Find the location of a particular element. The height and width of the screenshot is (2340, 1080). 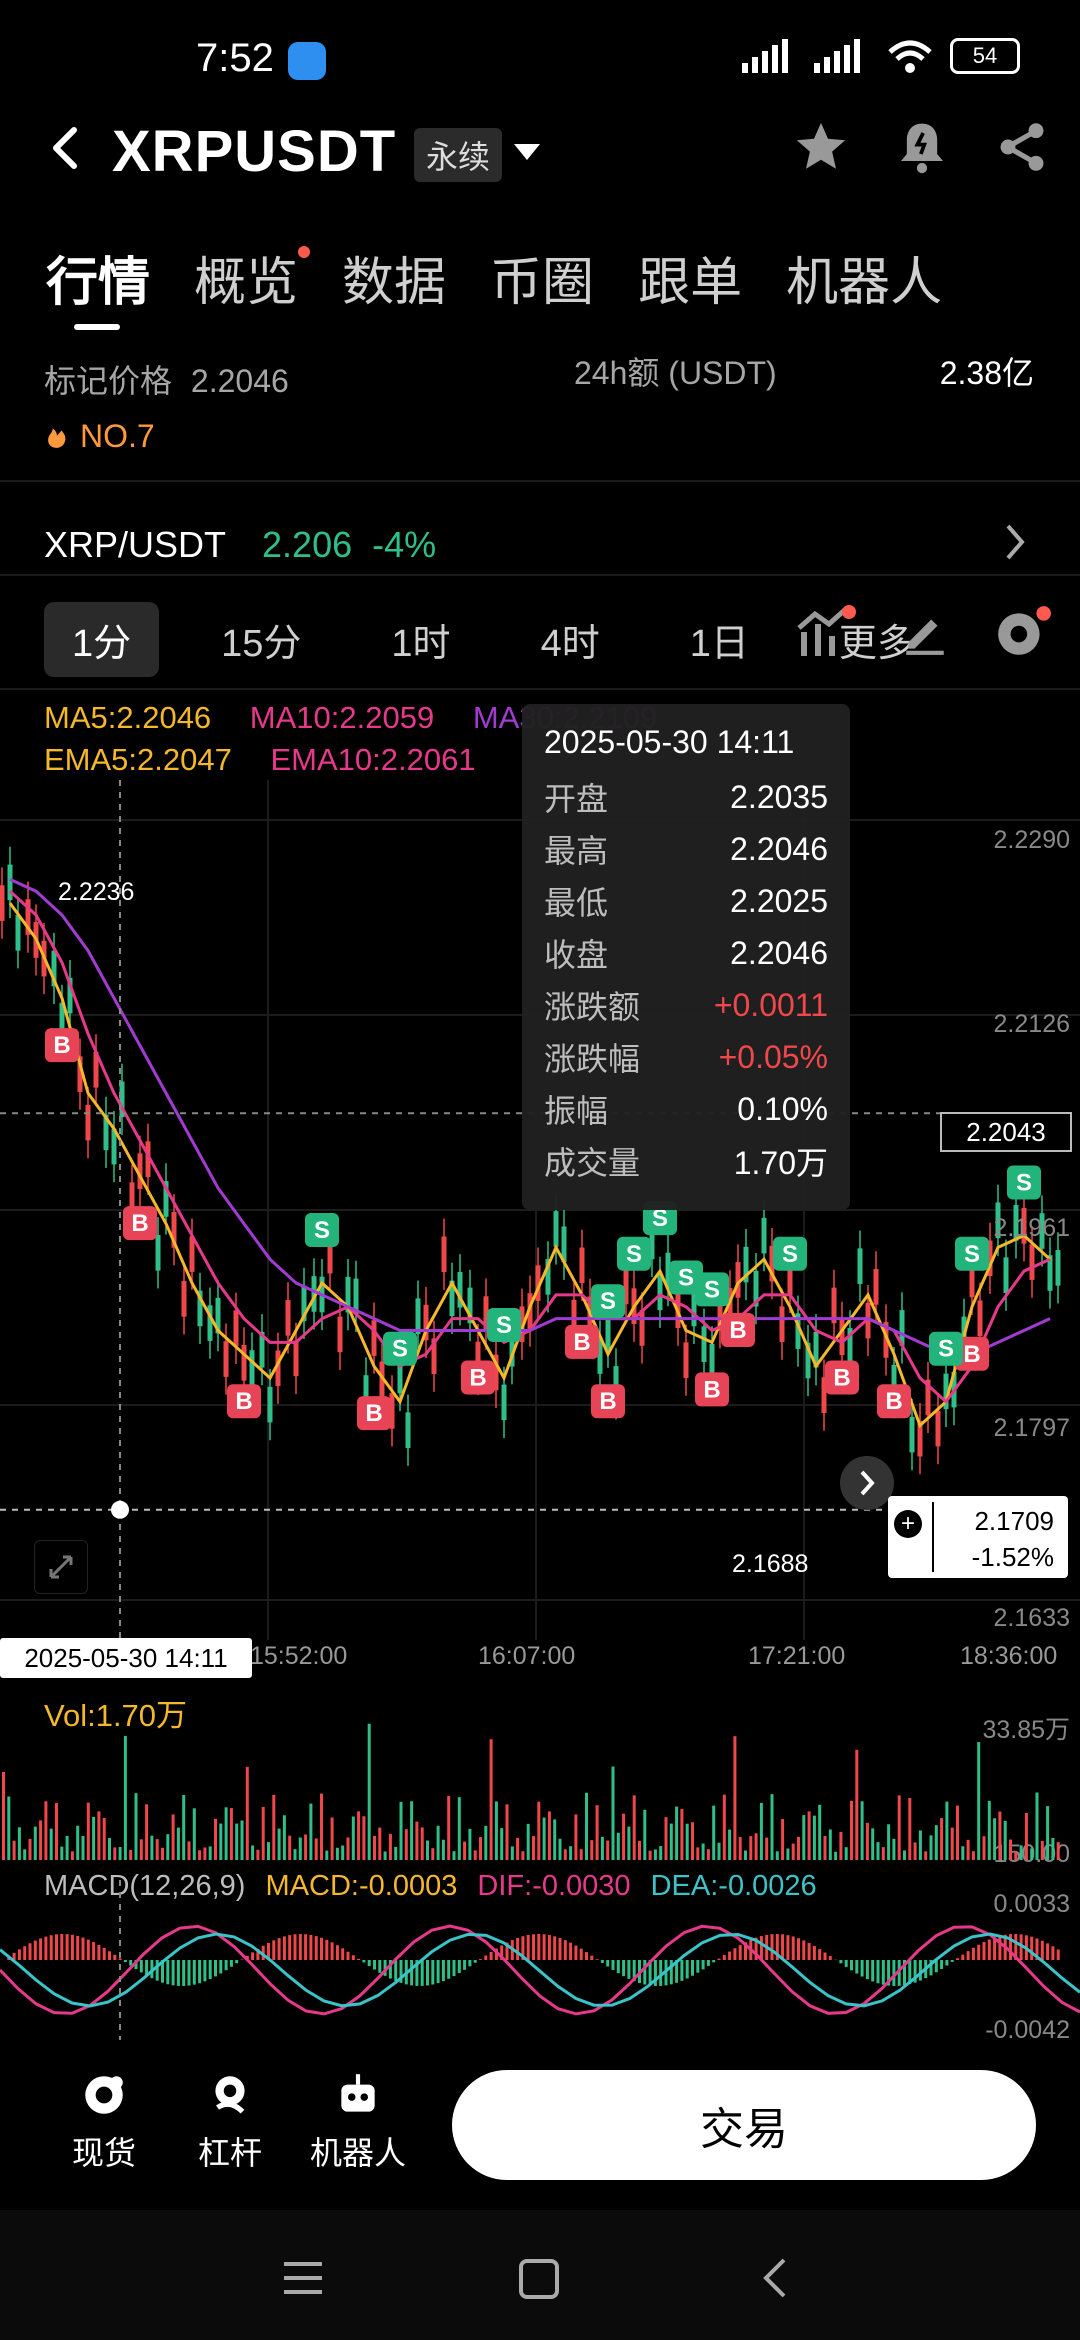

interval-1d: 1日 is located at coordinates (719, 639).